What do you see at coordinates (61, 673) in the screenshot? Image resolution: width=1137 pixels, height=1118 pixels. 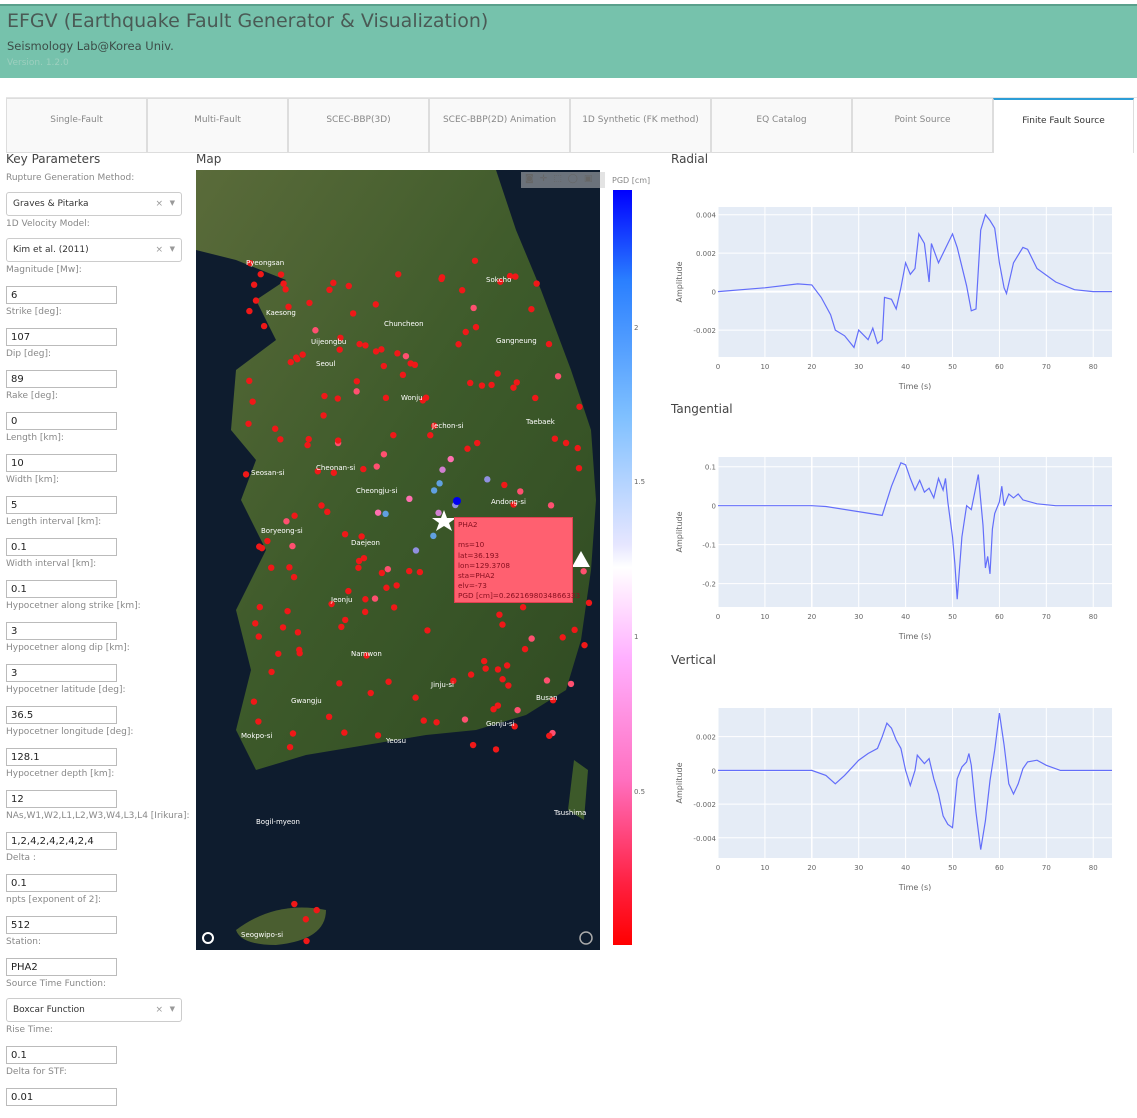 I see `param-input: 3` at bounding box center [61, 673].